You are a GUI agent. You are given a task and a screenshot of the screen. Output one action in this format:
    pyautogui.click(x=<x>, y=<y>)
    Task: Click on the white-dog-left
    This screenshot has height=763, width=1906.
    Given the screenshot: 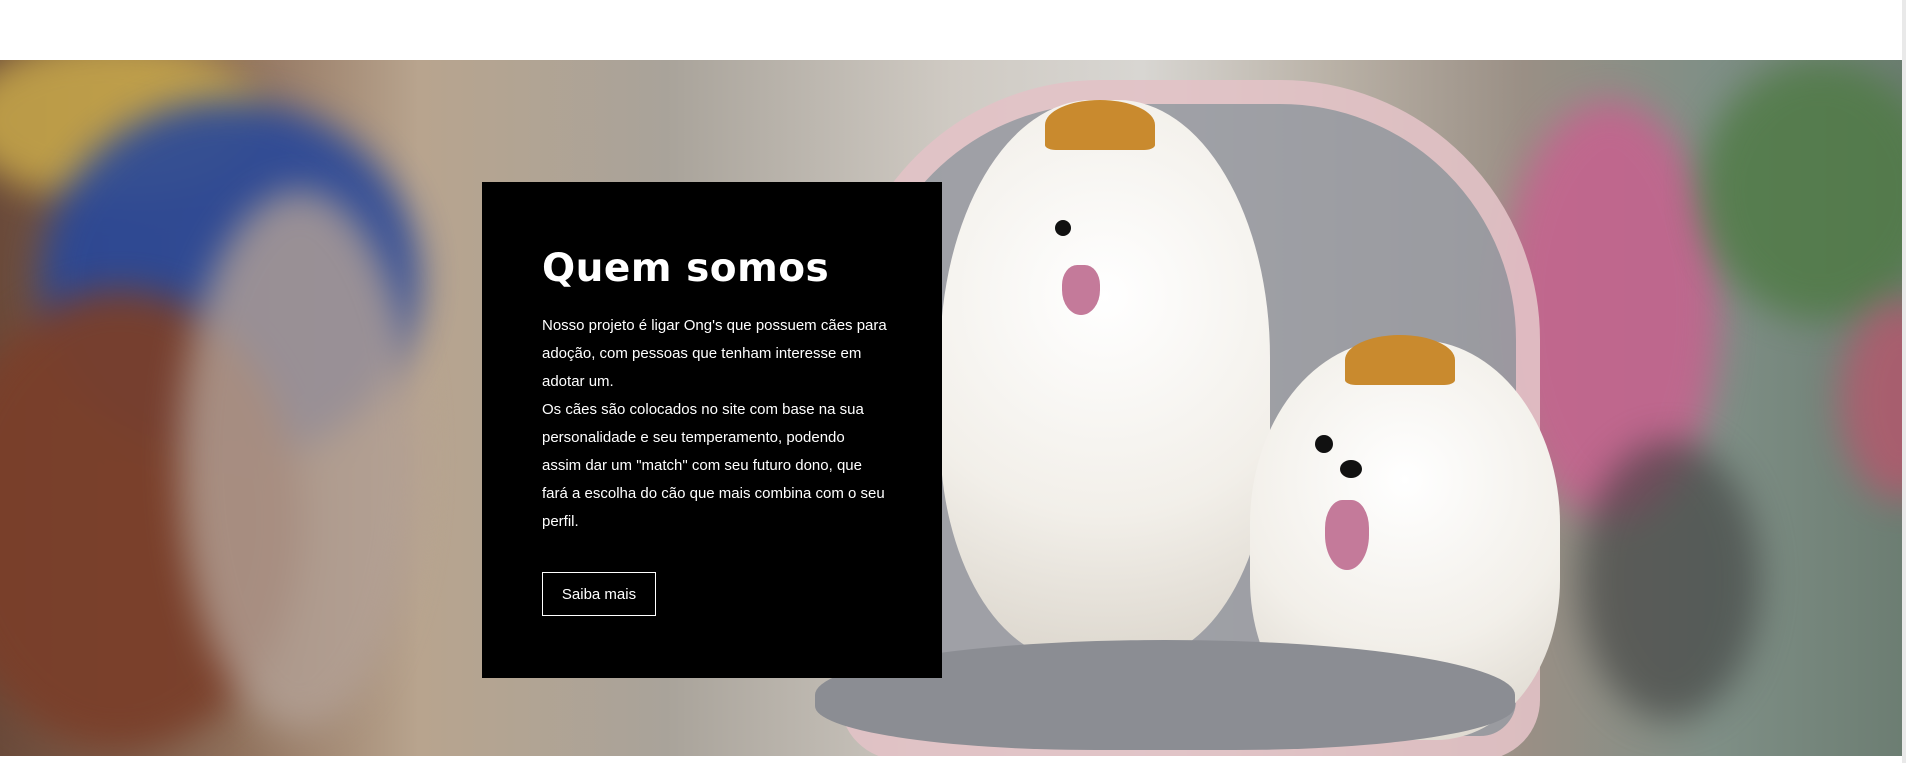 What is the action you would take?
    pyautogui.click(x=1105, y=380)
    